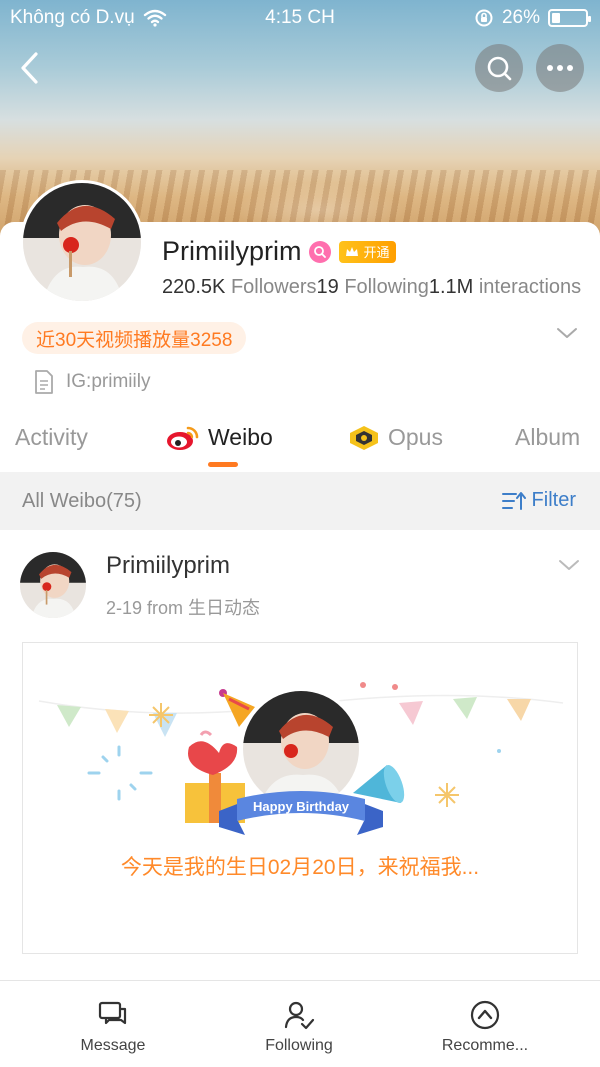 This screenshot has height=1067, width=600. I want to click on more-button, so click(560, 68).